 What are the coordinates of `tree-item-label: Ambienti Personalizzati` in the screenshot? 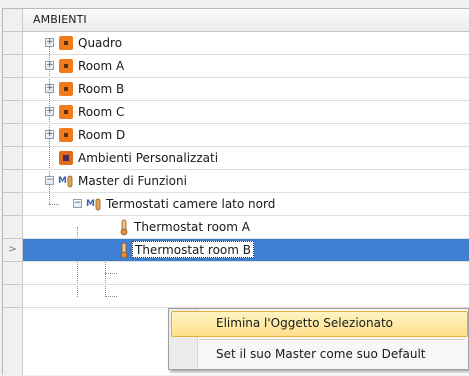 It's located at (148, 158).